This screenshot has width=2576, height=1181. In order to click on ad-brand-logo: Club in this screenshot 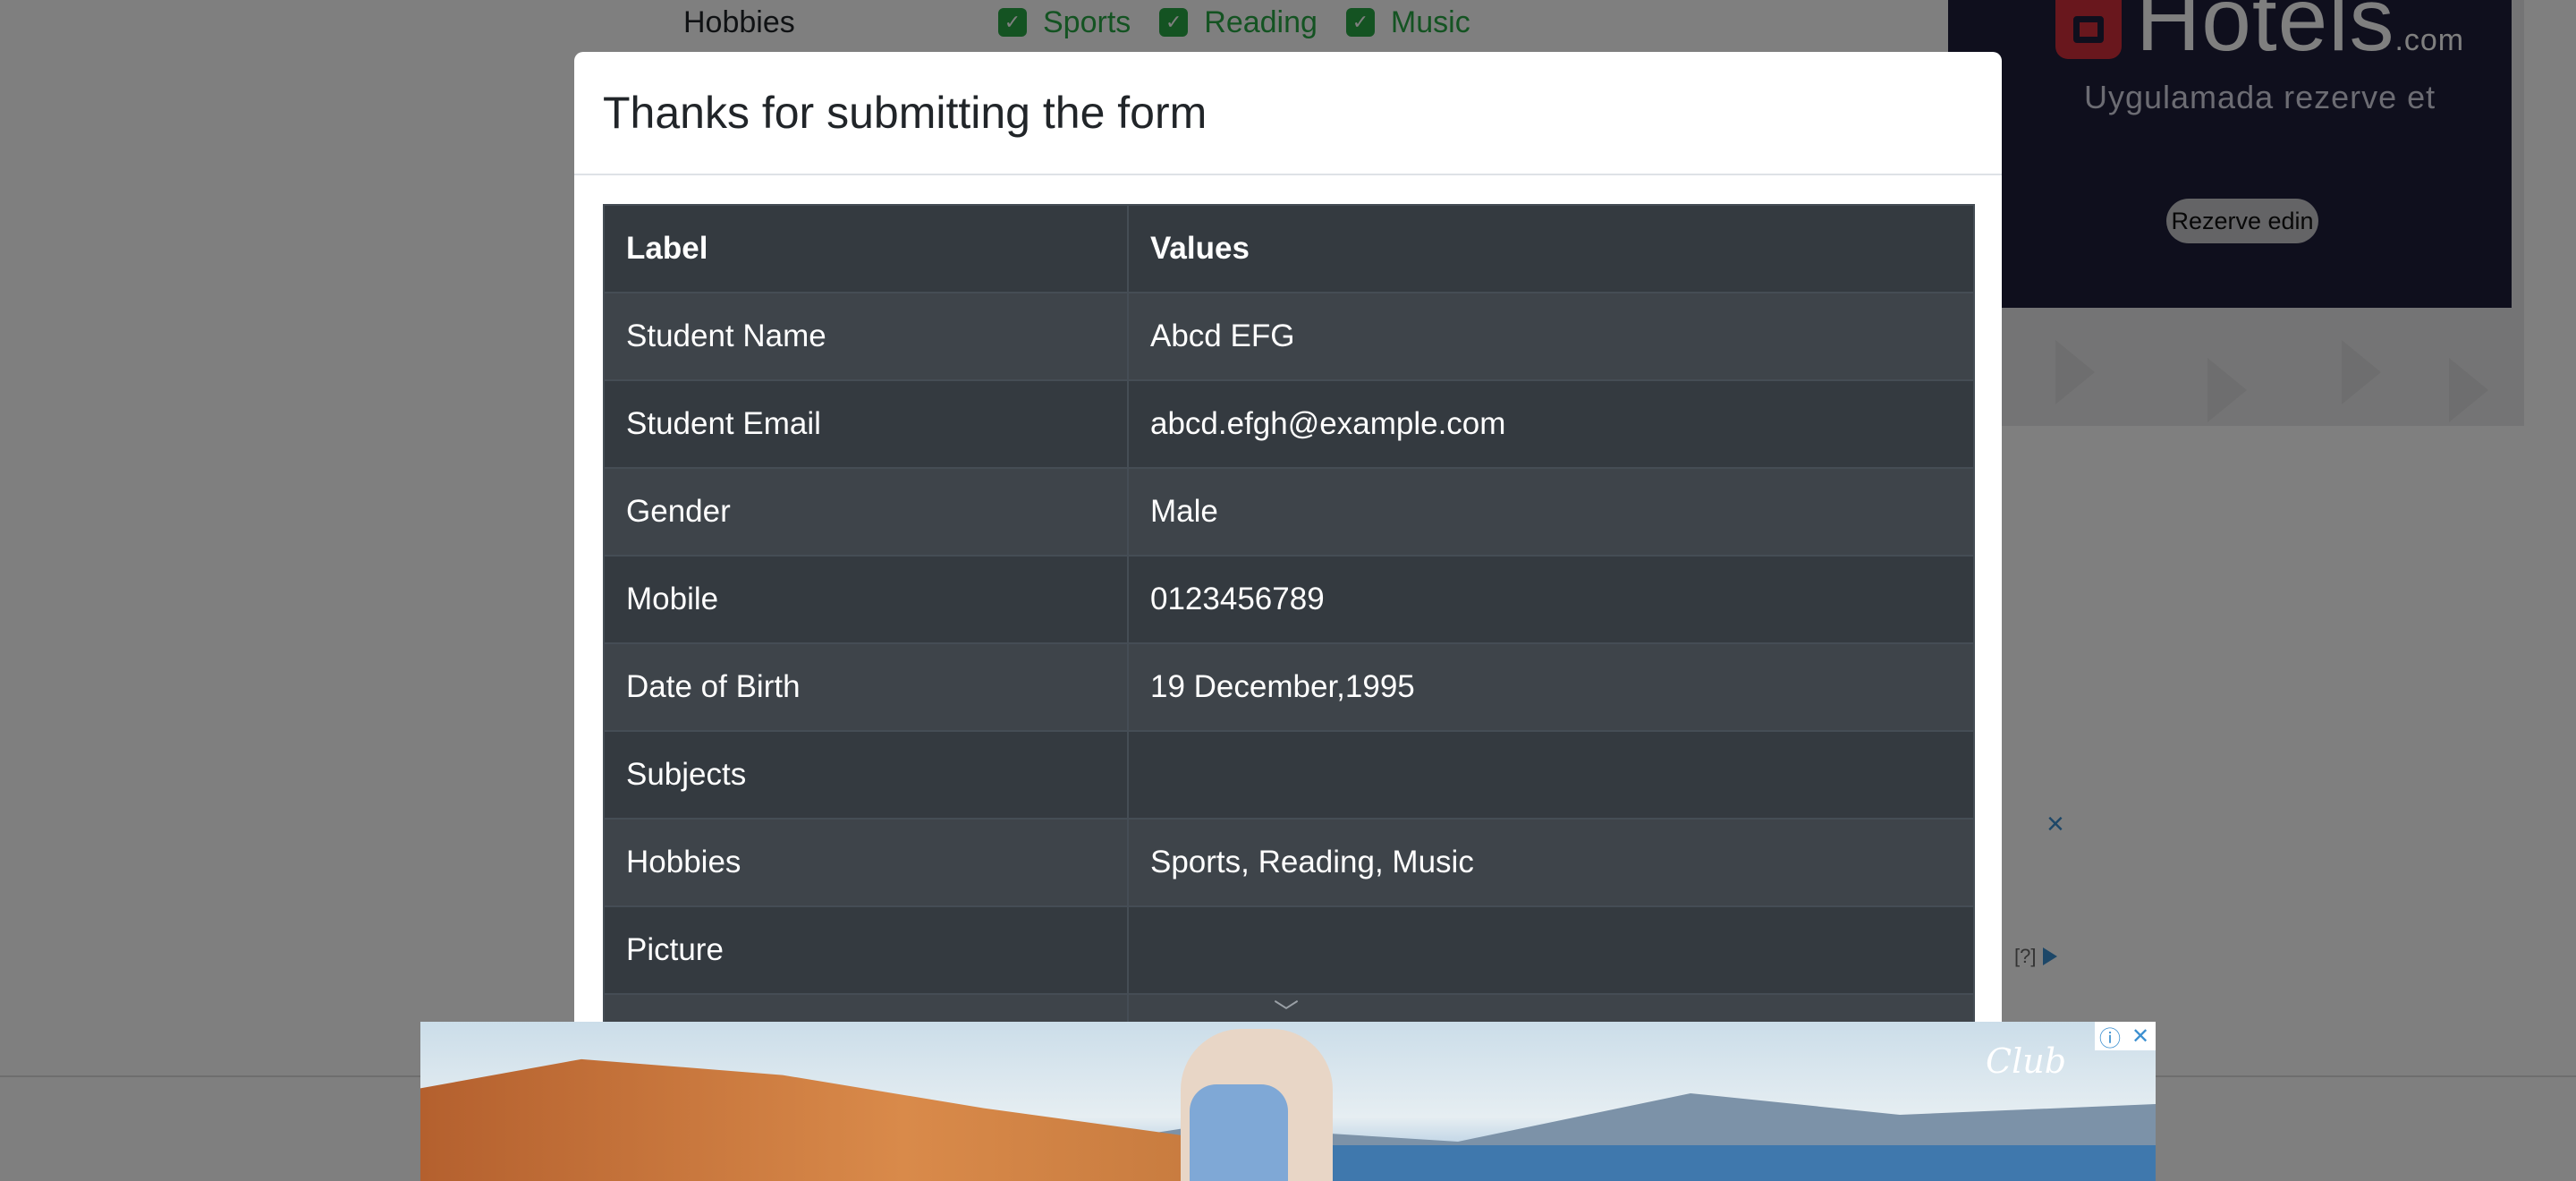, I will do `click(2026, 1061)`.